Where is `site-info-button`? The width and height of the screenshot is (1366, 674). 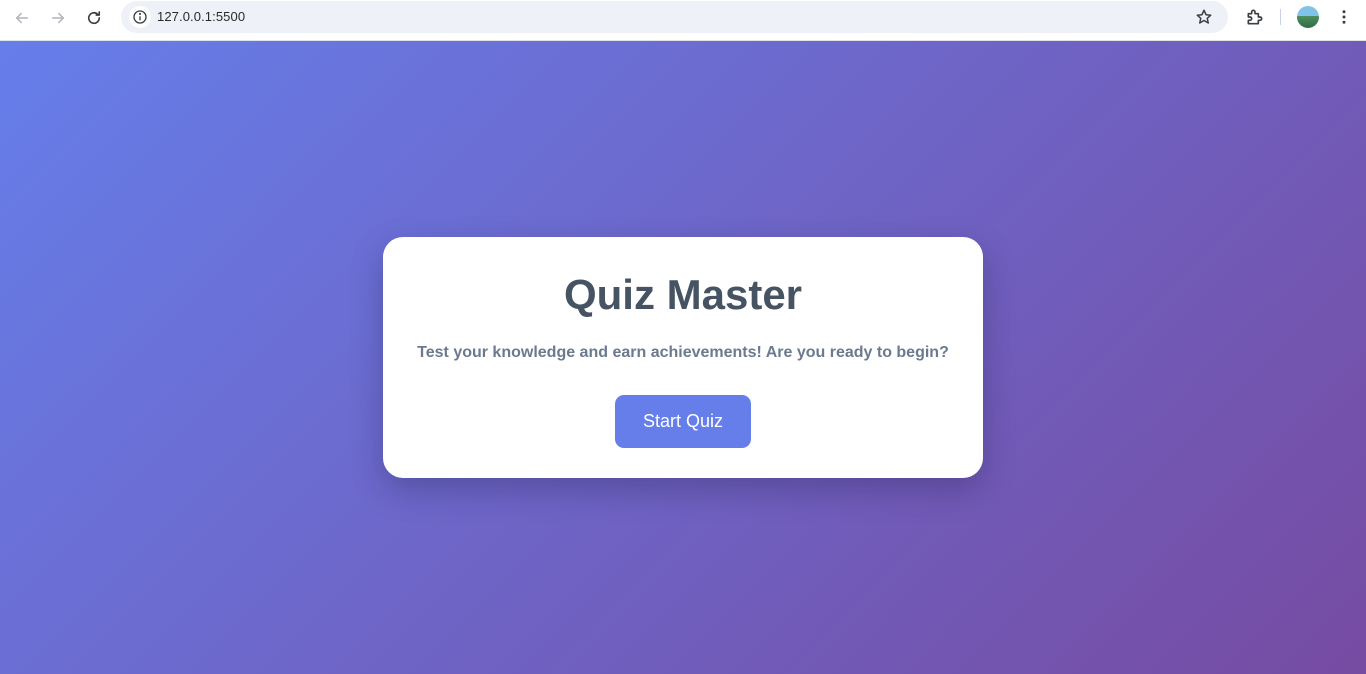 site-info-button is located at coordinates (140, 17).